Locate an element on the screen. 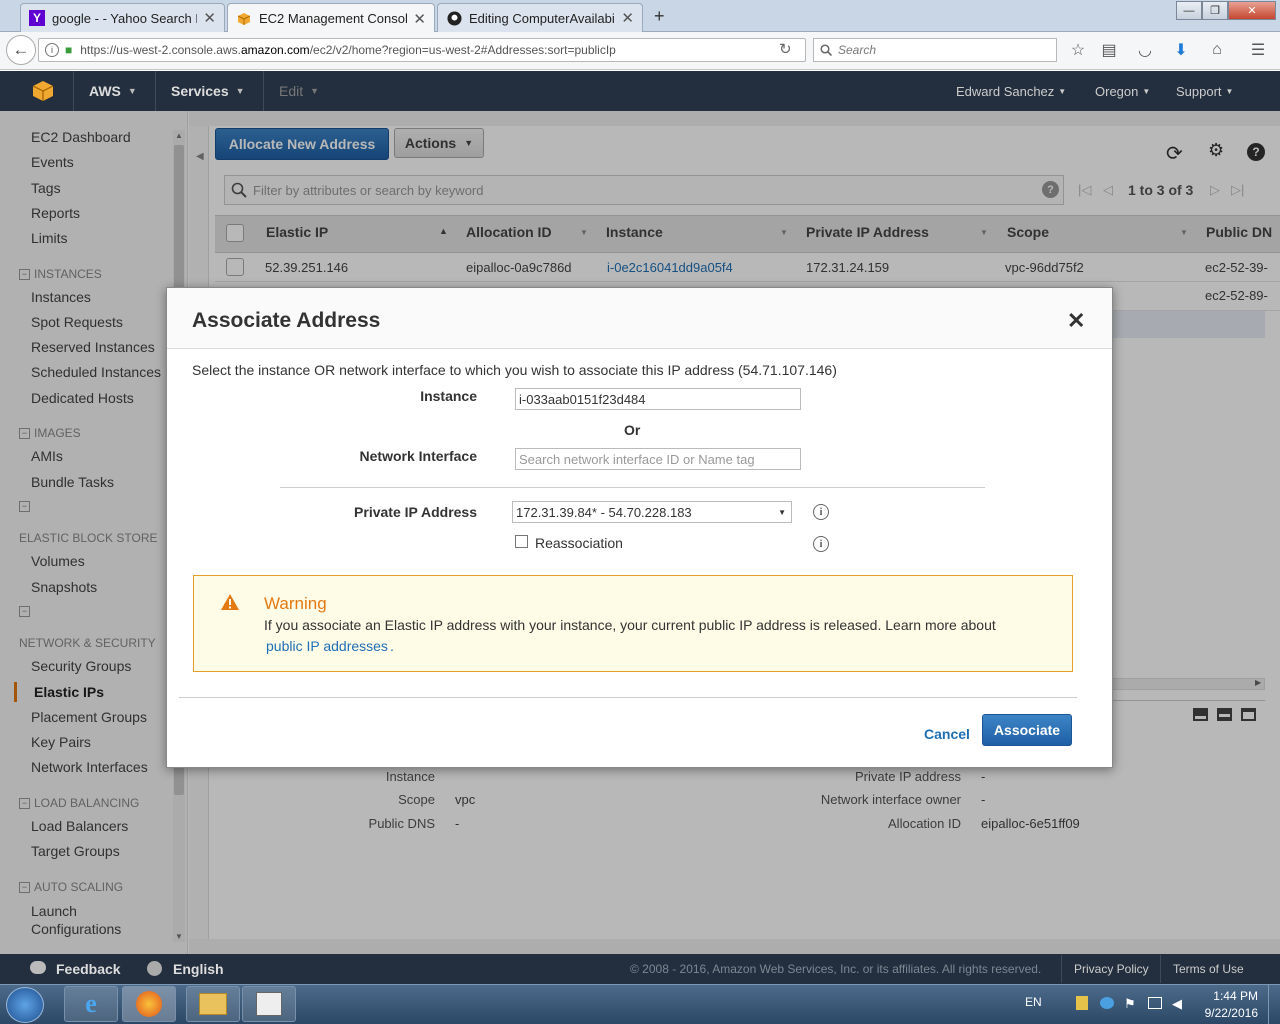 This screenshot has height=1024, width=1280. network-interface-label: Network Interface is located at coordinates (418, 456).